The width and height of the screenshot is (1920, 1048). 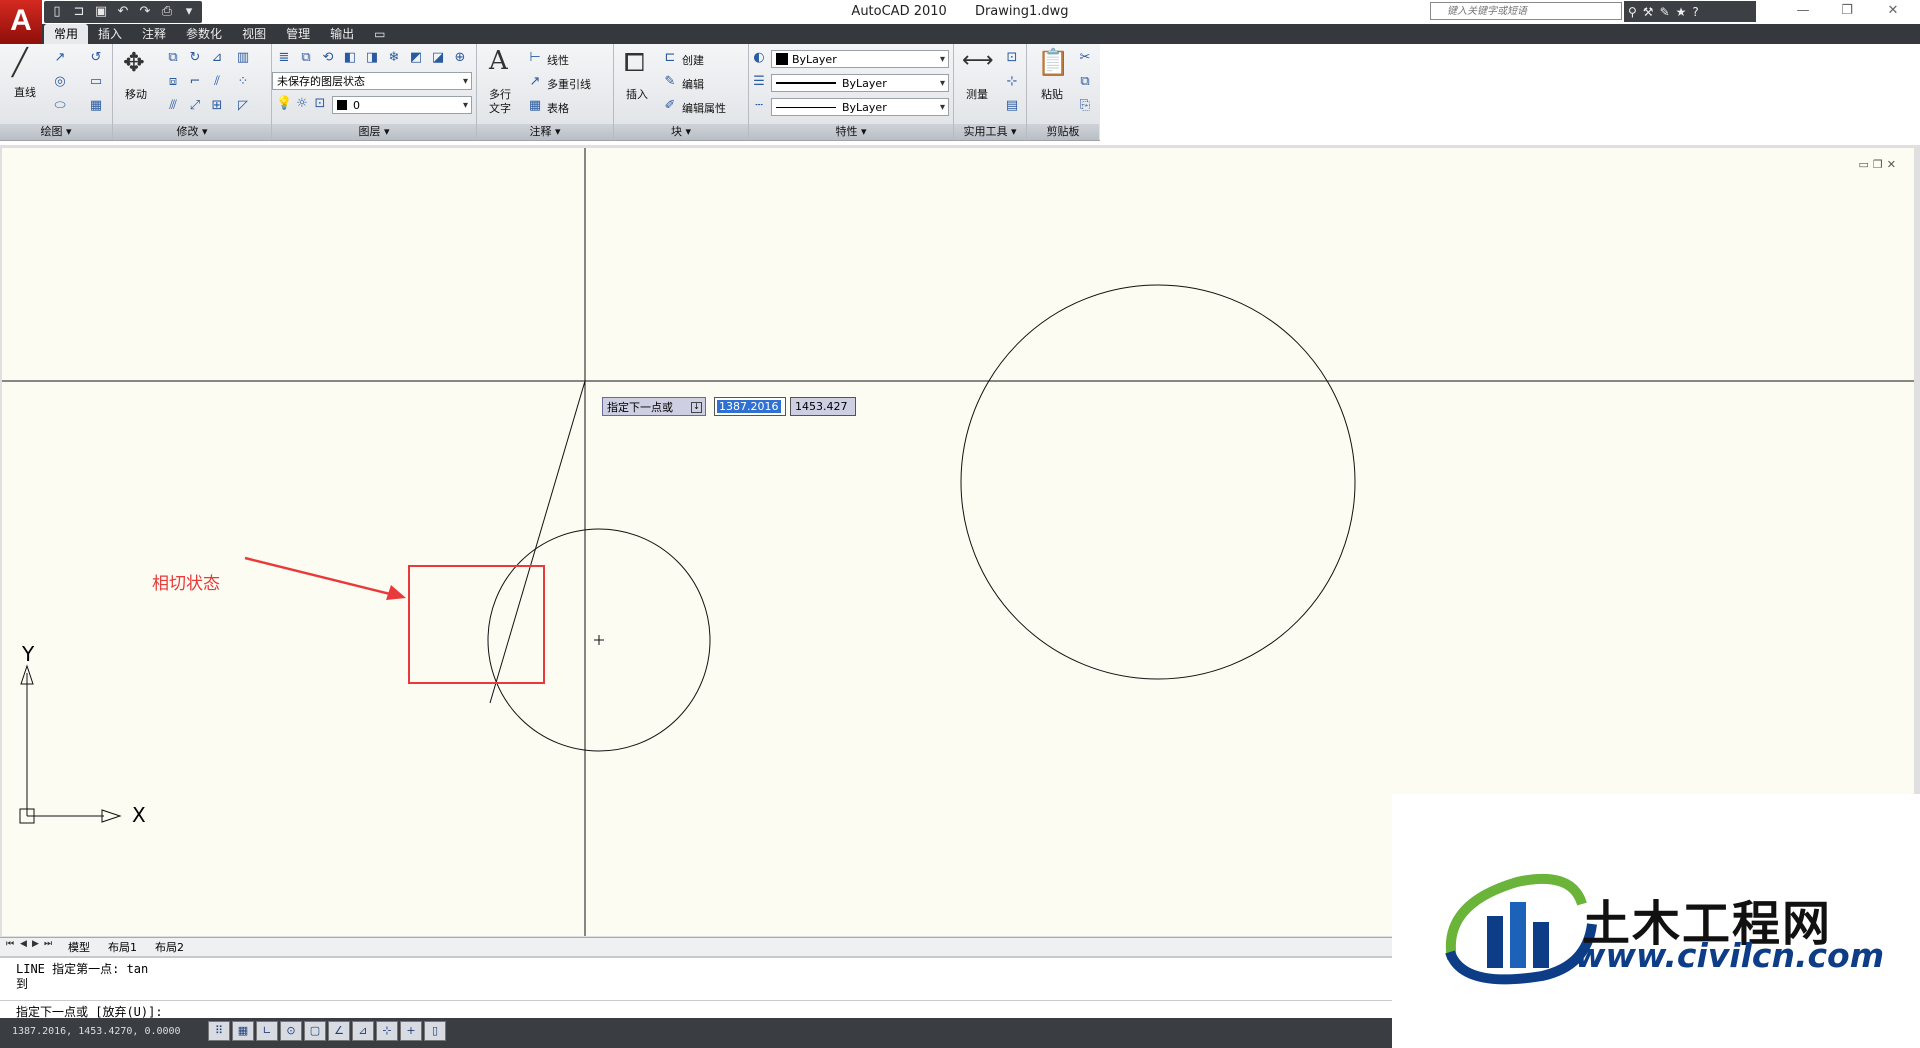 I want to click on qat-dropdown-icon: ▾, so click(x=189, y=12).